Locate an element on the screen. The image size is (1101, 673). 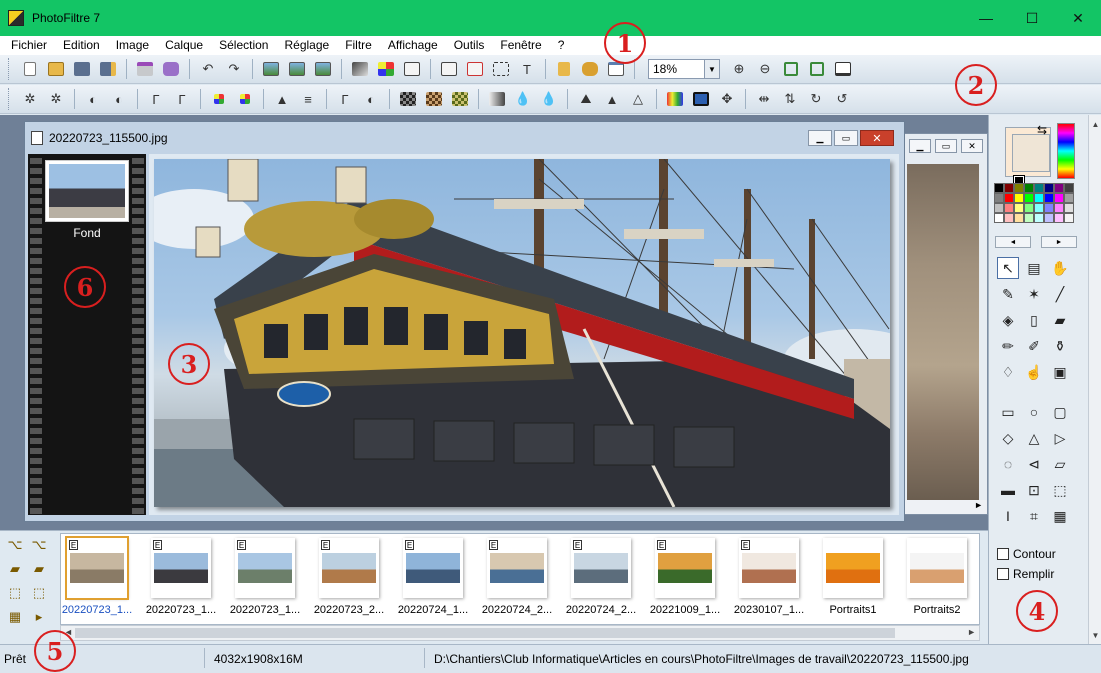
clone-tool-icon: ▣ is located at coordinates (1060, 372).